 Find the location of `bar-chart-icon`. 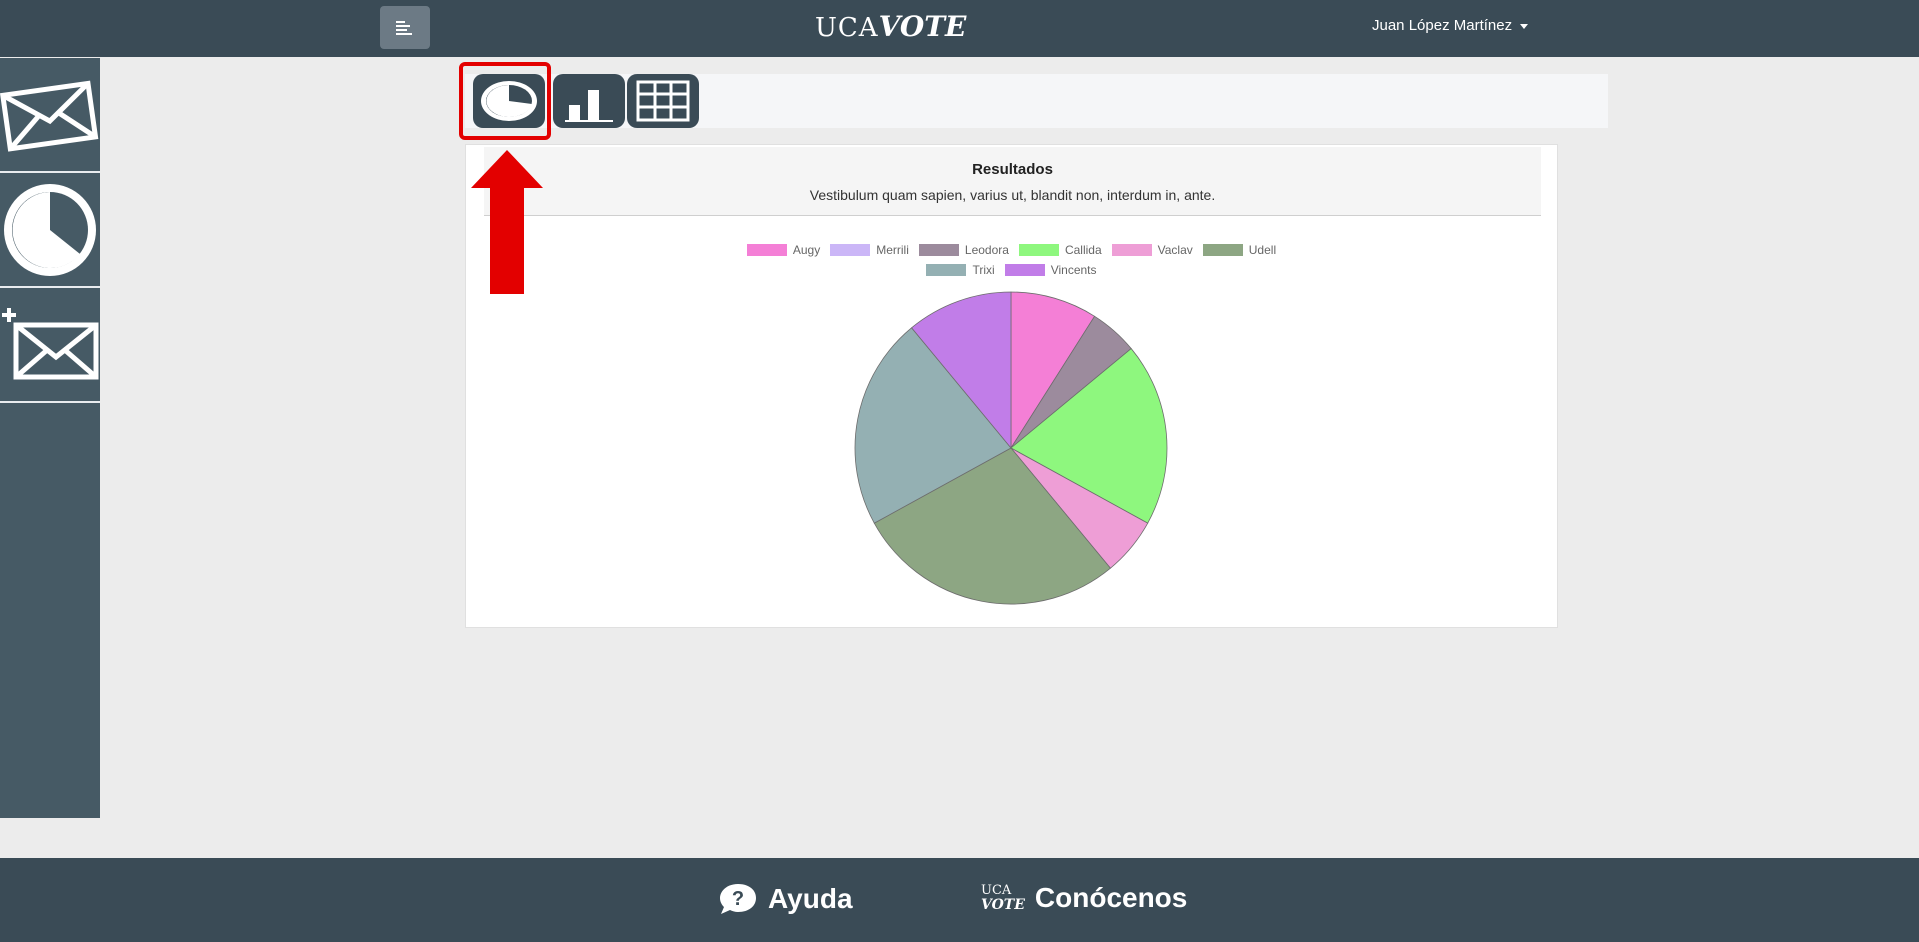

bar-chart-icon is located at coordinates (589, 106).